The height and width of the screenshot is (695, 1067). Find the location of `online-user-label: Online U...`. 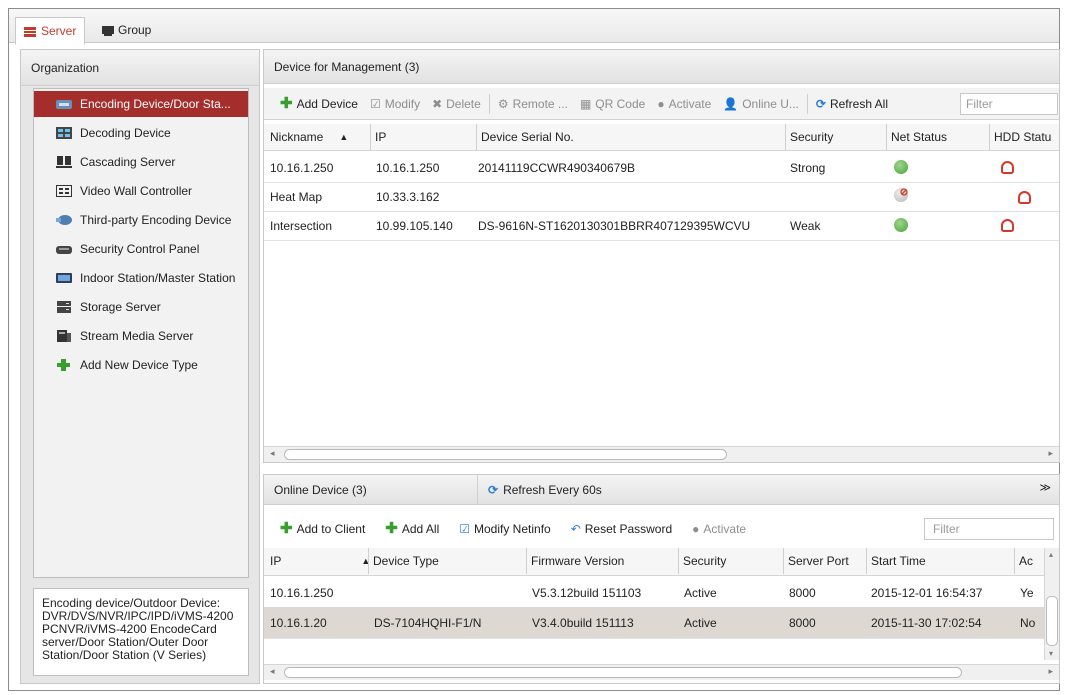

online-user-label: Online U... is located at coordinates (770, 103).